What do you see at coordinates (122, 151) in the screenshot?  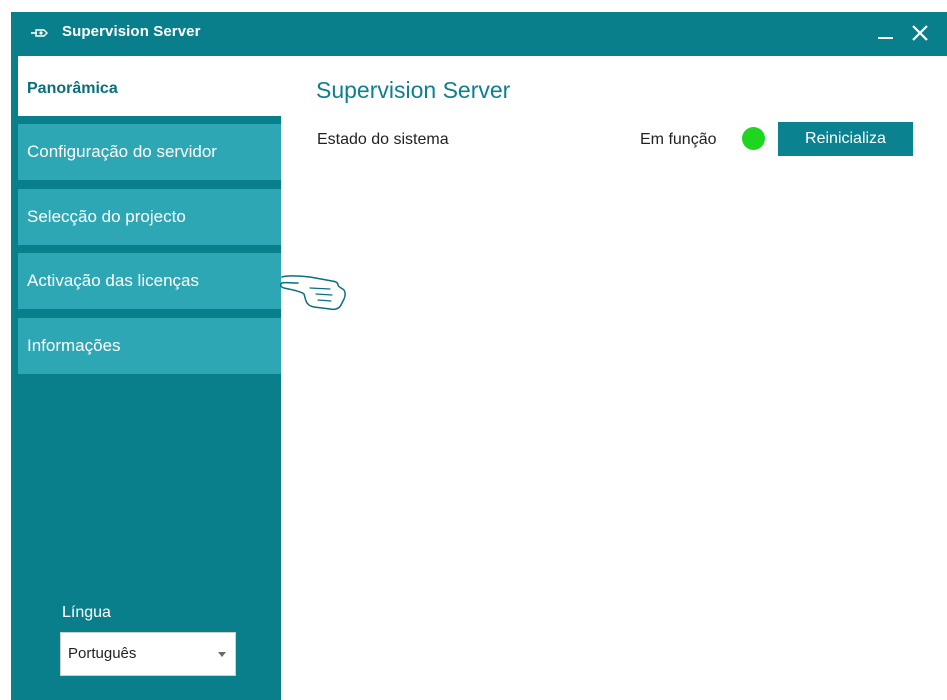 I see `sidebar-item-label: Configuração do servidor` at bounding box center [122, 151].